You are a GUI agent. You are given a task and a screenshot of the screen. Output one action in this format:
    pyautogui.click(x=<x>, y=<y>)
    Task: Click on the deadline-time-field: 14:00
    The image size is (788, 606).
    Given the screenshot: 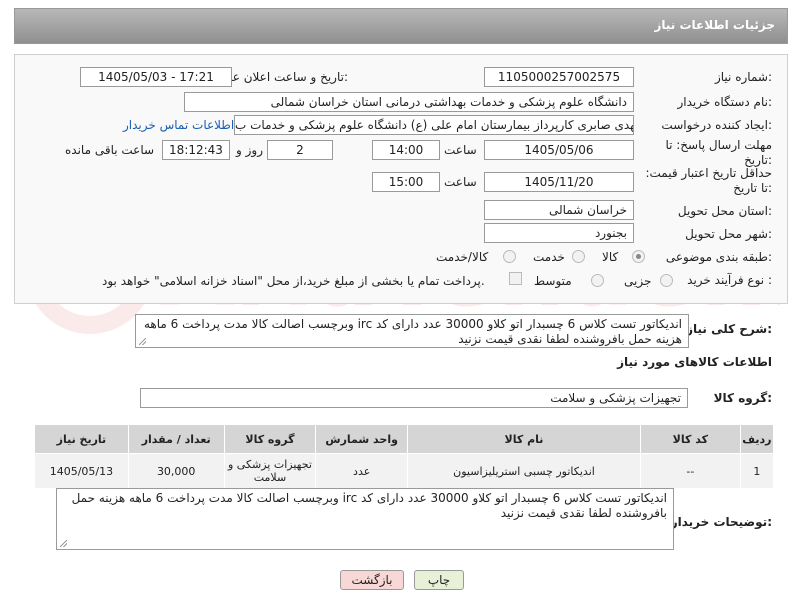 What is the action you would take?
    pyautogui.click(x=406, y=150)
    